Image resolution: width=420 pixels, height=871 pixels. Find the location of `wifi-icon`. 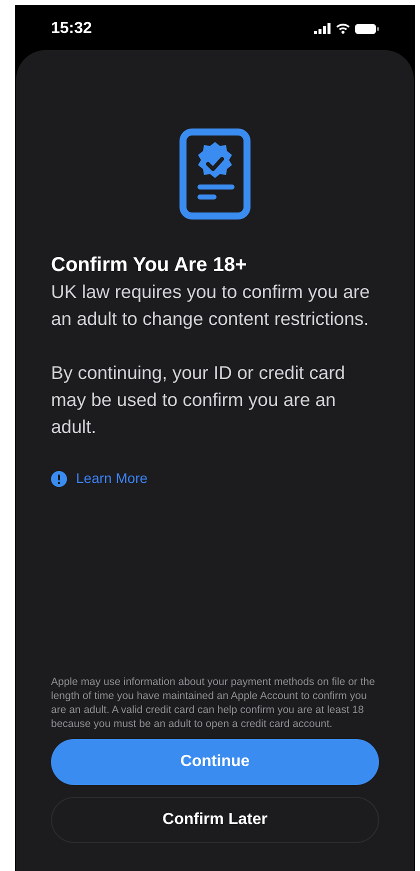

wifi-icon is located at coordinates (343, 28).